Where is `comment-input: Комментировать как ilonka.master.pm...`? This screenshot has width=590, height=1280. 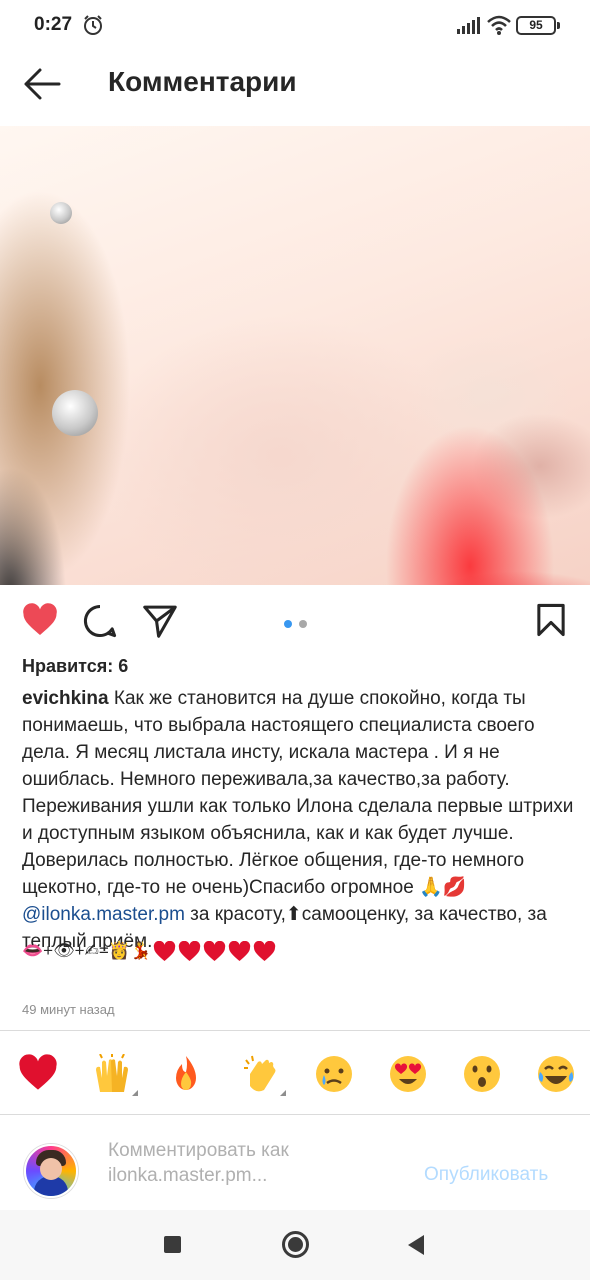 comment-input: Комментировать как ilonka.master.pm... is located at coordinates (258, 1163).